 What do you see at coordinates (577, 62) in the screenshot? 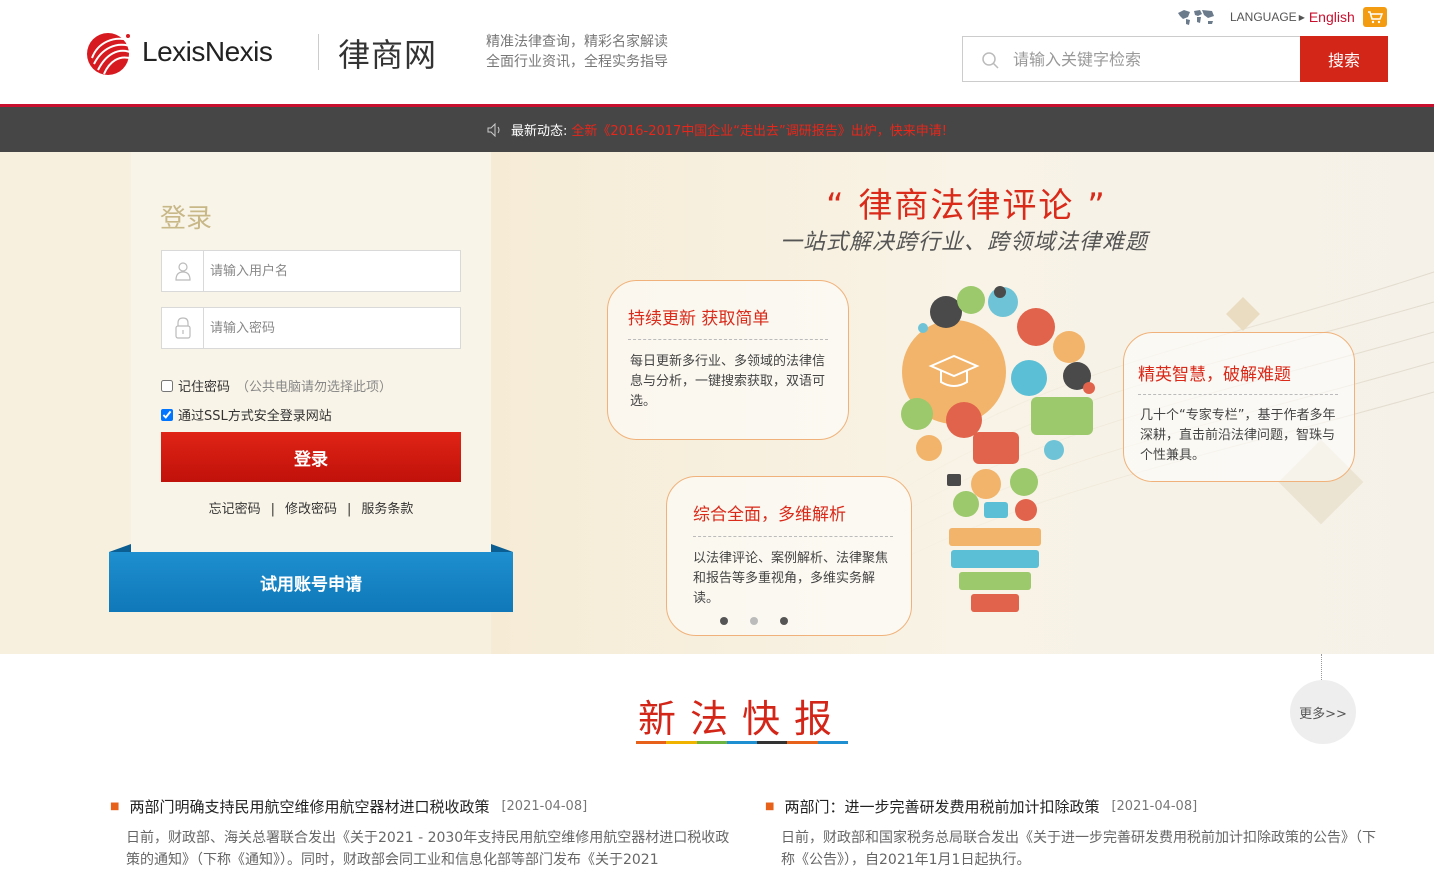
I see `tagline-line-2: 全面行业资讯，全程实务指导` at bounding box center [577, 62].